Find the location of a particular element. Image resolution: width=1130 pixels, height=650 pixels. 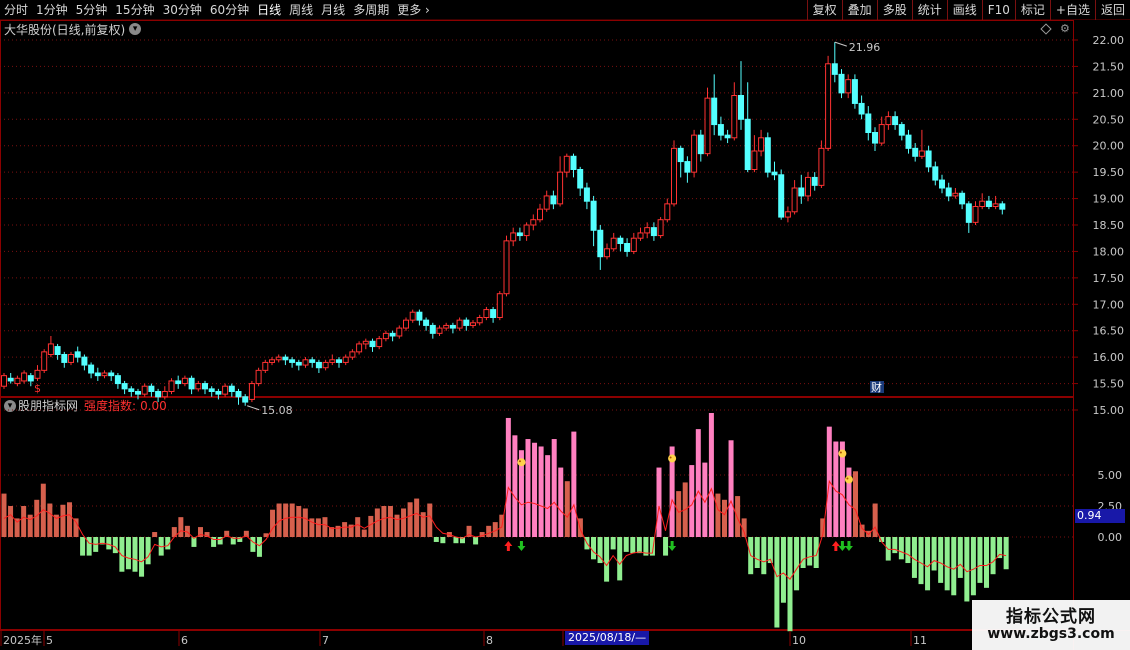

buy-arrow-icon is located at coordinates (508, 546).